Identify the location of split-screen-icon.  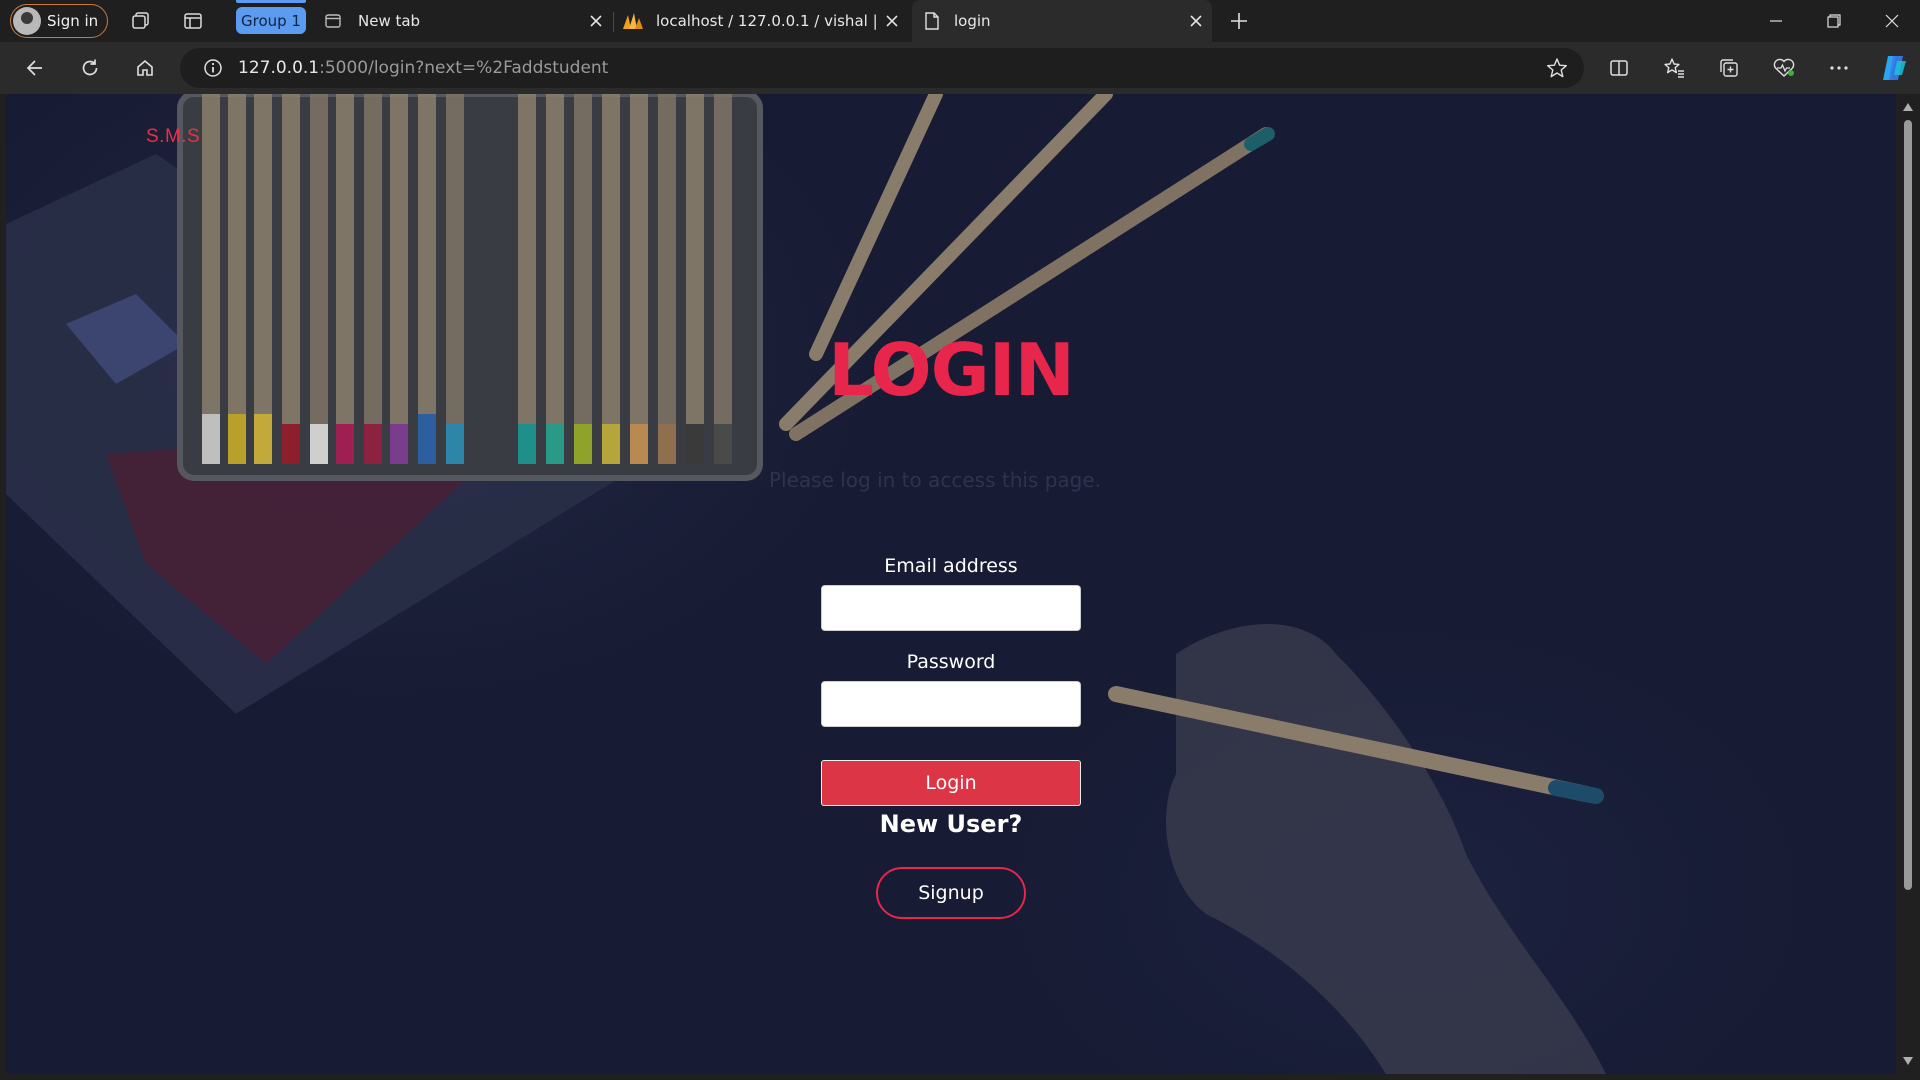
(1619, 68).